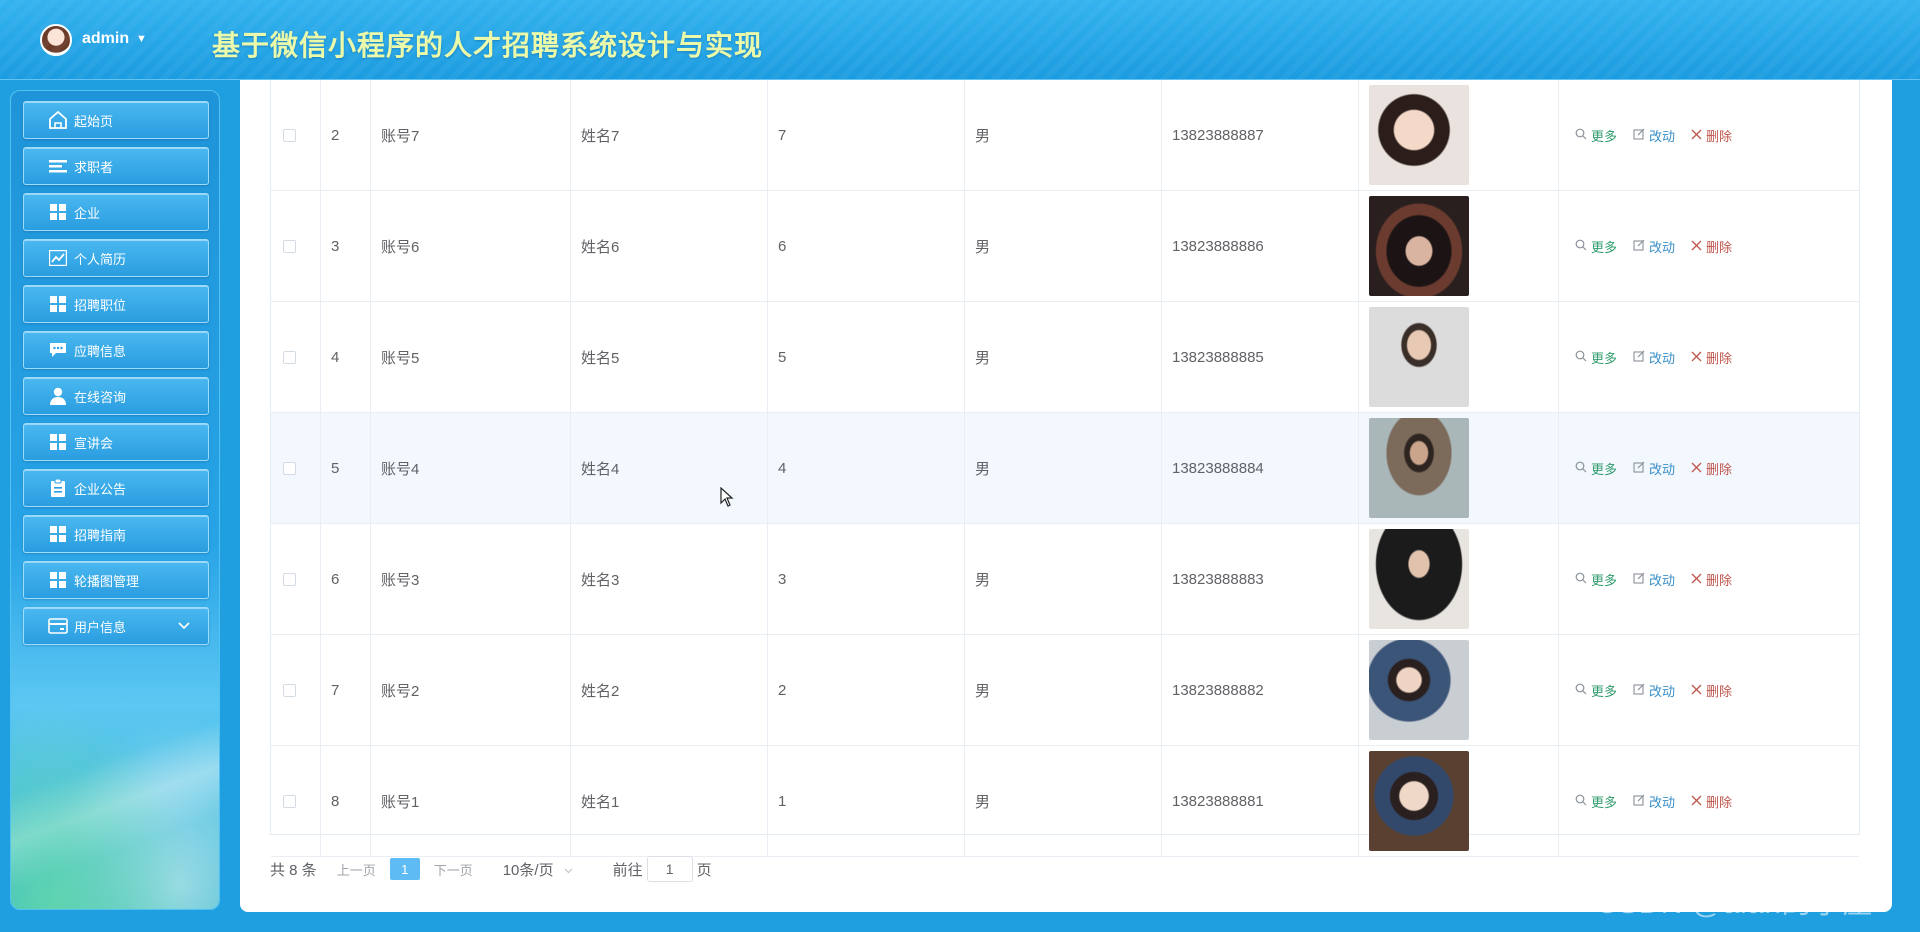  I want to click on table-row: 2 账号7 姓名7 7 男 13823888887 更多 改动 删除, so click(1065, 135).